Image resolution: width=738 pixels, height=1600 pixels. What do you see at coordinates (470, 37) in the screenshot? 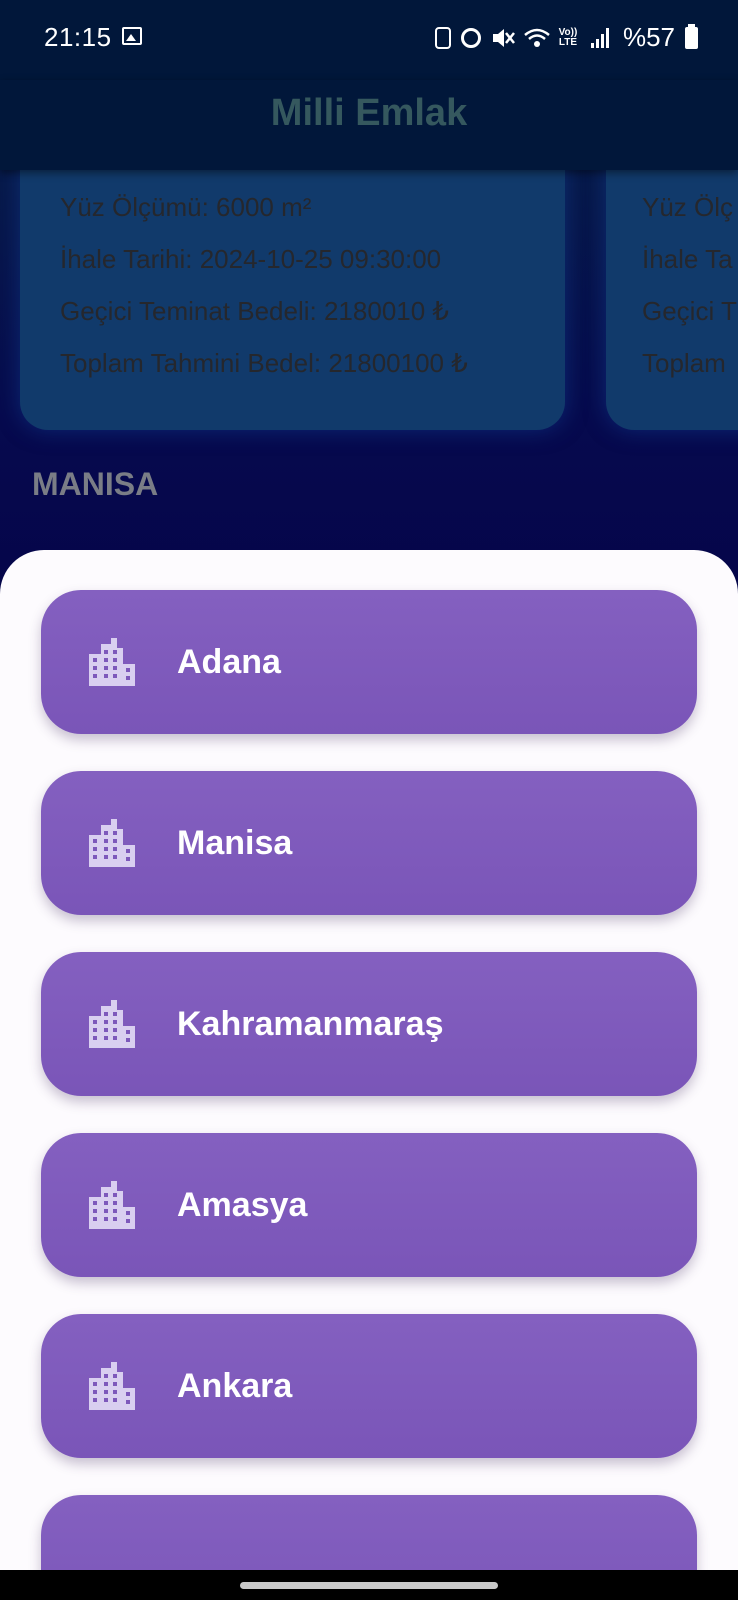
I see `alarm-icon` at bounding box center [470, 37].